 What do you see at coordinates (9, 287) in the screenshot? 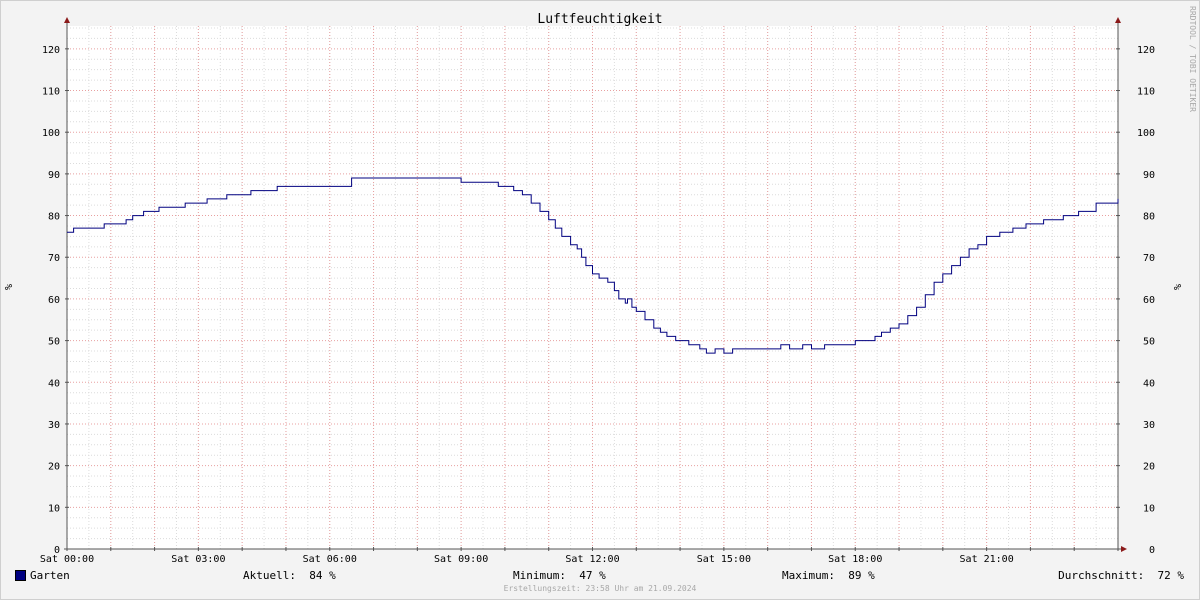
I see `y-axis-label-left: %` at bounding box center [9, 287].